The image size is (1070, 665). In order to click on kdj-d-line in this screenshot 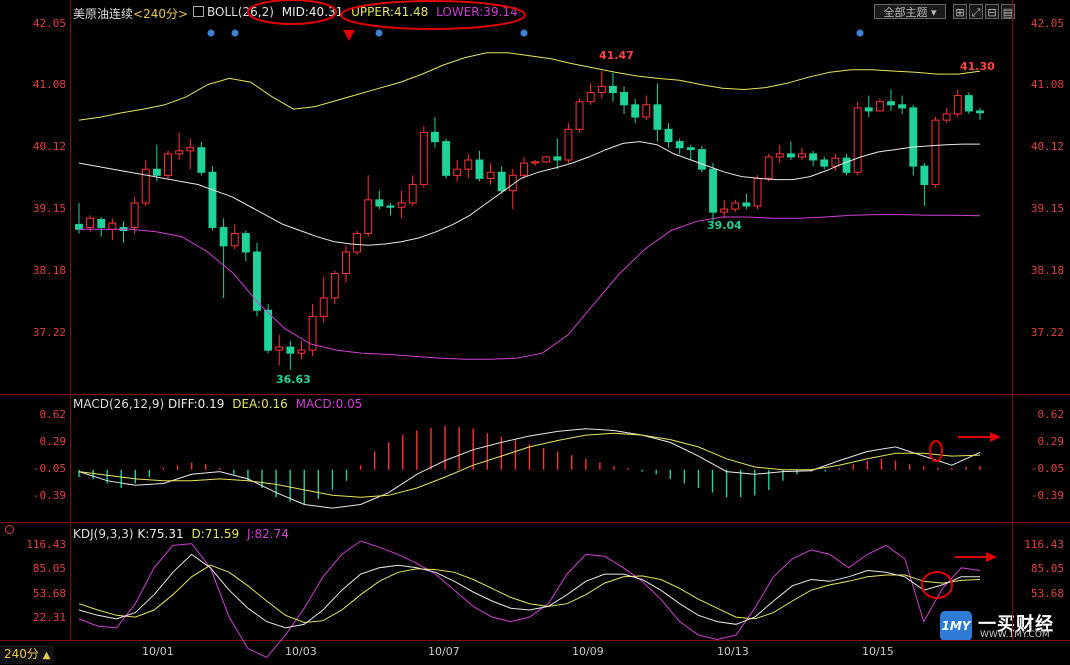, I will do `click(529, 594)`.